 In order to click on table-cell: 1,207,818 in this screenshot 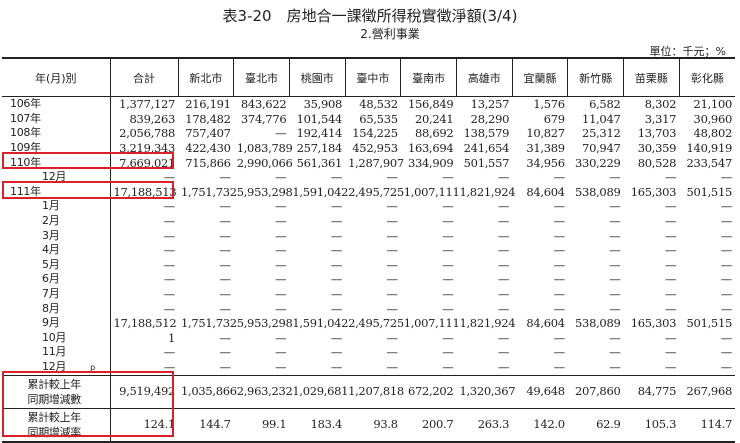, I will do `click(374, 391)`.